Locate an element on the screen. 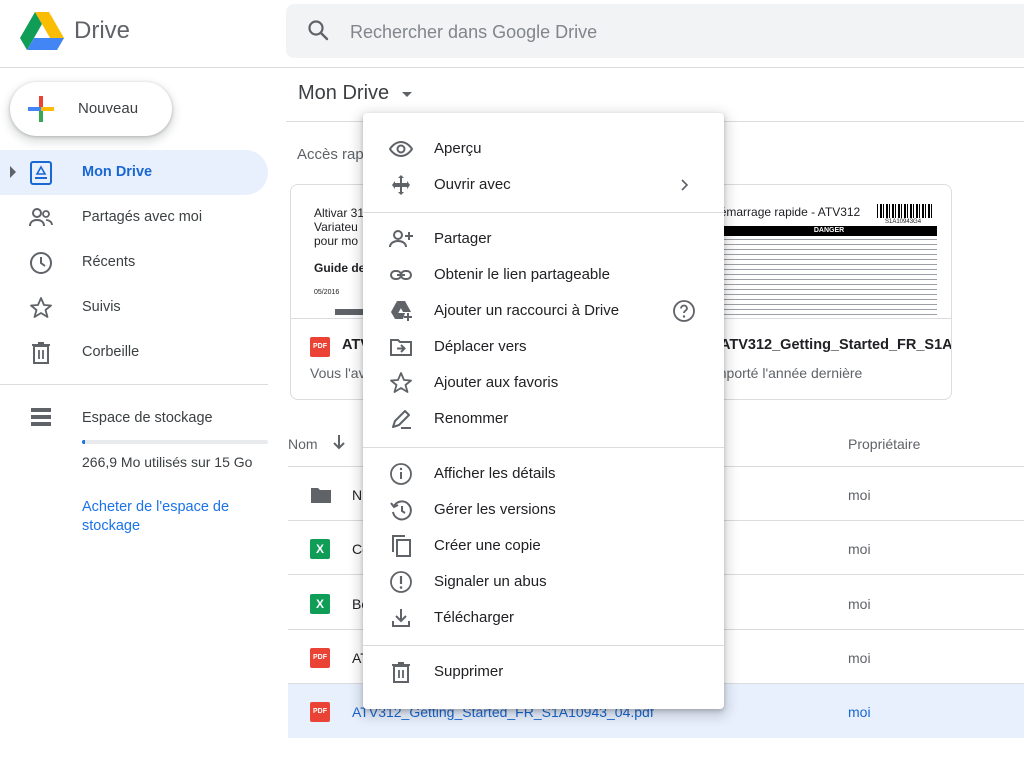 The height and width of the screenshot is (769, 1024). sidebar-item-label: Corbeille is located at coordinates (111, 352).